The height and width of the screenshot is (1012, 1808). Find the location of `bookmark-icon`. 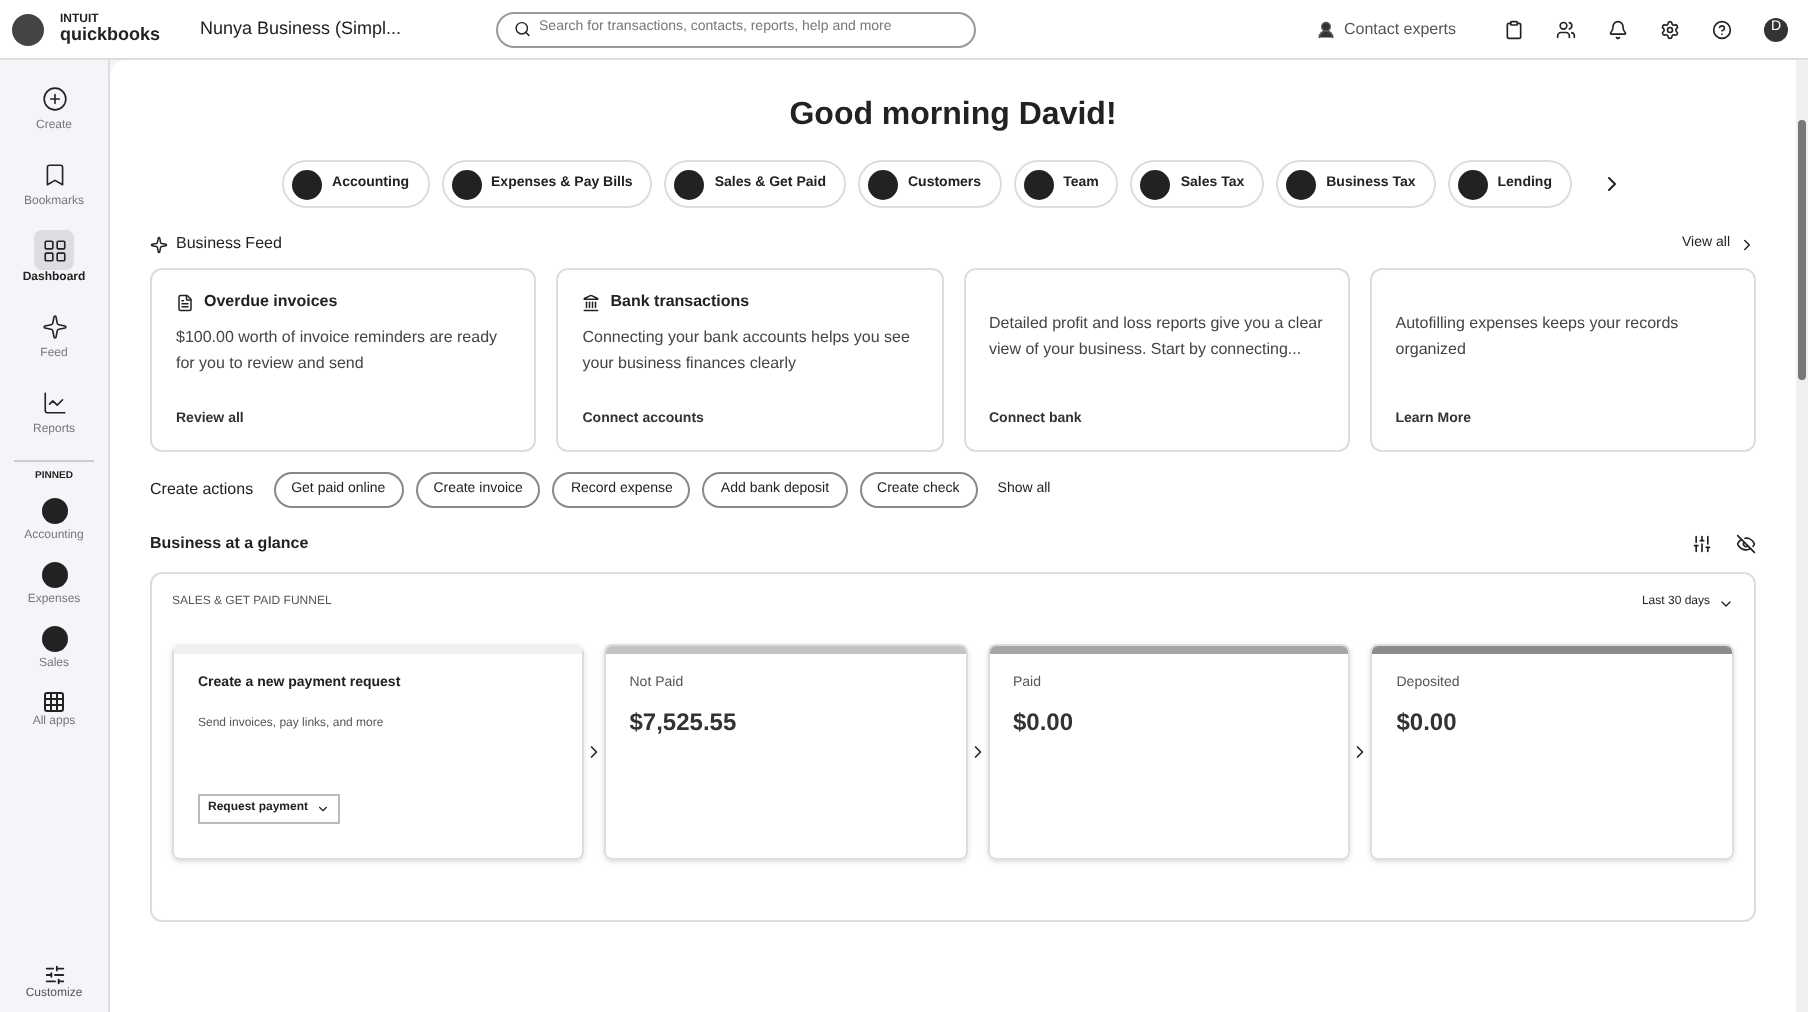

bookmark-icon is located at coordinates (54, 174).